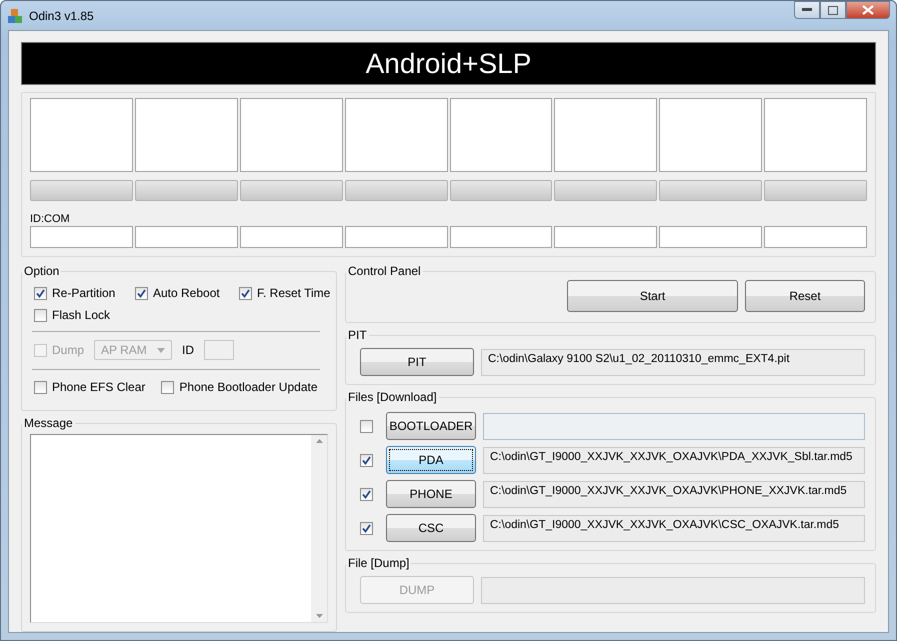  Describe the element at coordinates (188, 350) in the screenshot. I see `id-label: ID` at that location.